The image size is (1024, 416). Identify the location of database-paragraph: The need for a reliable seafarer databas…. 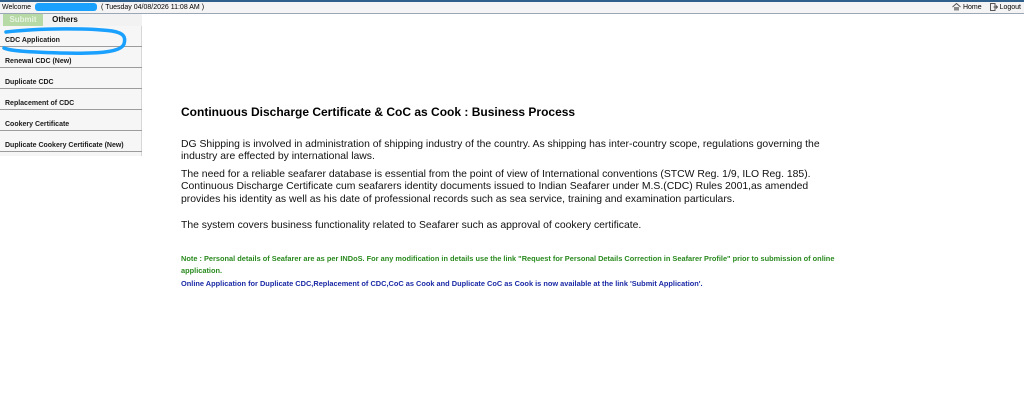
(496, 187).